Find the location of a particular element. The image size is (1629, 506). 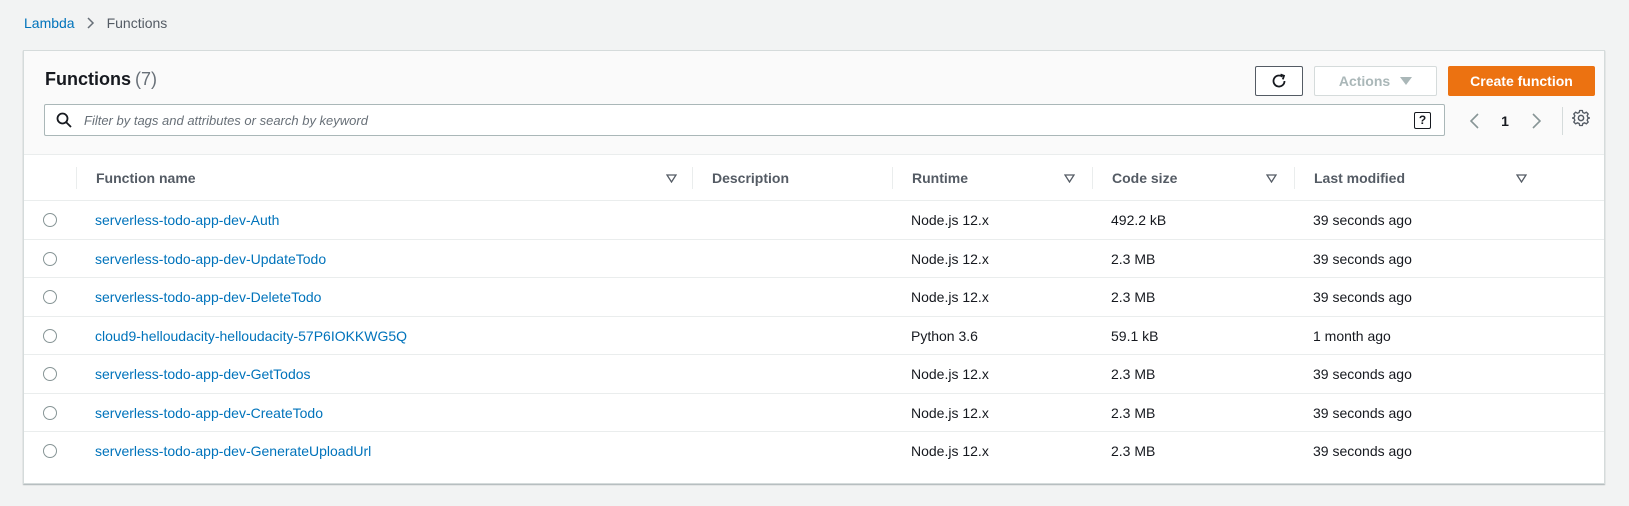

actions-dropdown: Actions is located at coordinates (1375, 81).